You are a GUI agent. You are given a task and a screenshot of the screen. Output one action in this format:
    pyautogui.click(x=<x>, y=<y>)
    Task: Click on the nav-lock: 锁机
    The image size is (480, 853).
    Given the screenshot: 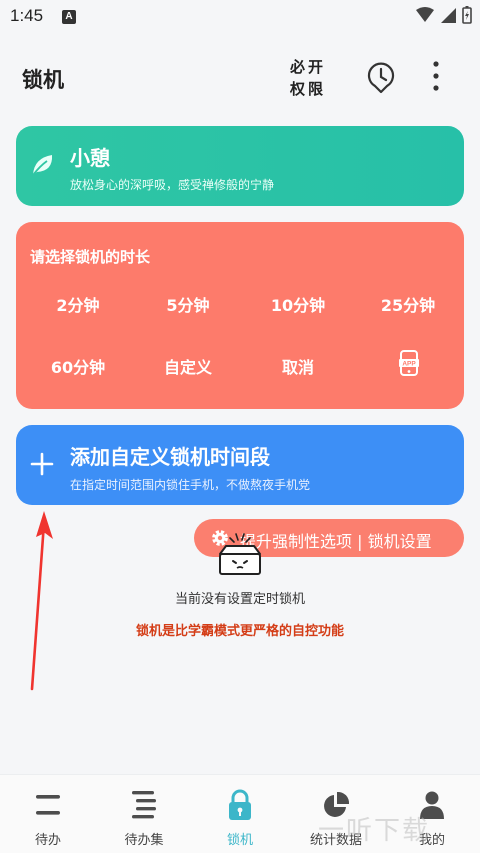 What is the action you would take?
    pyautogui.click(x=240, y=814)
    